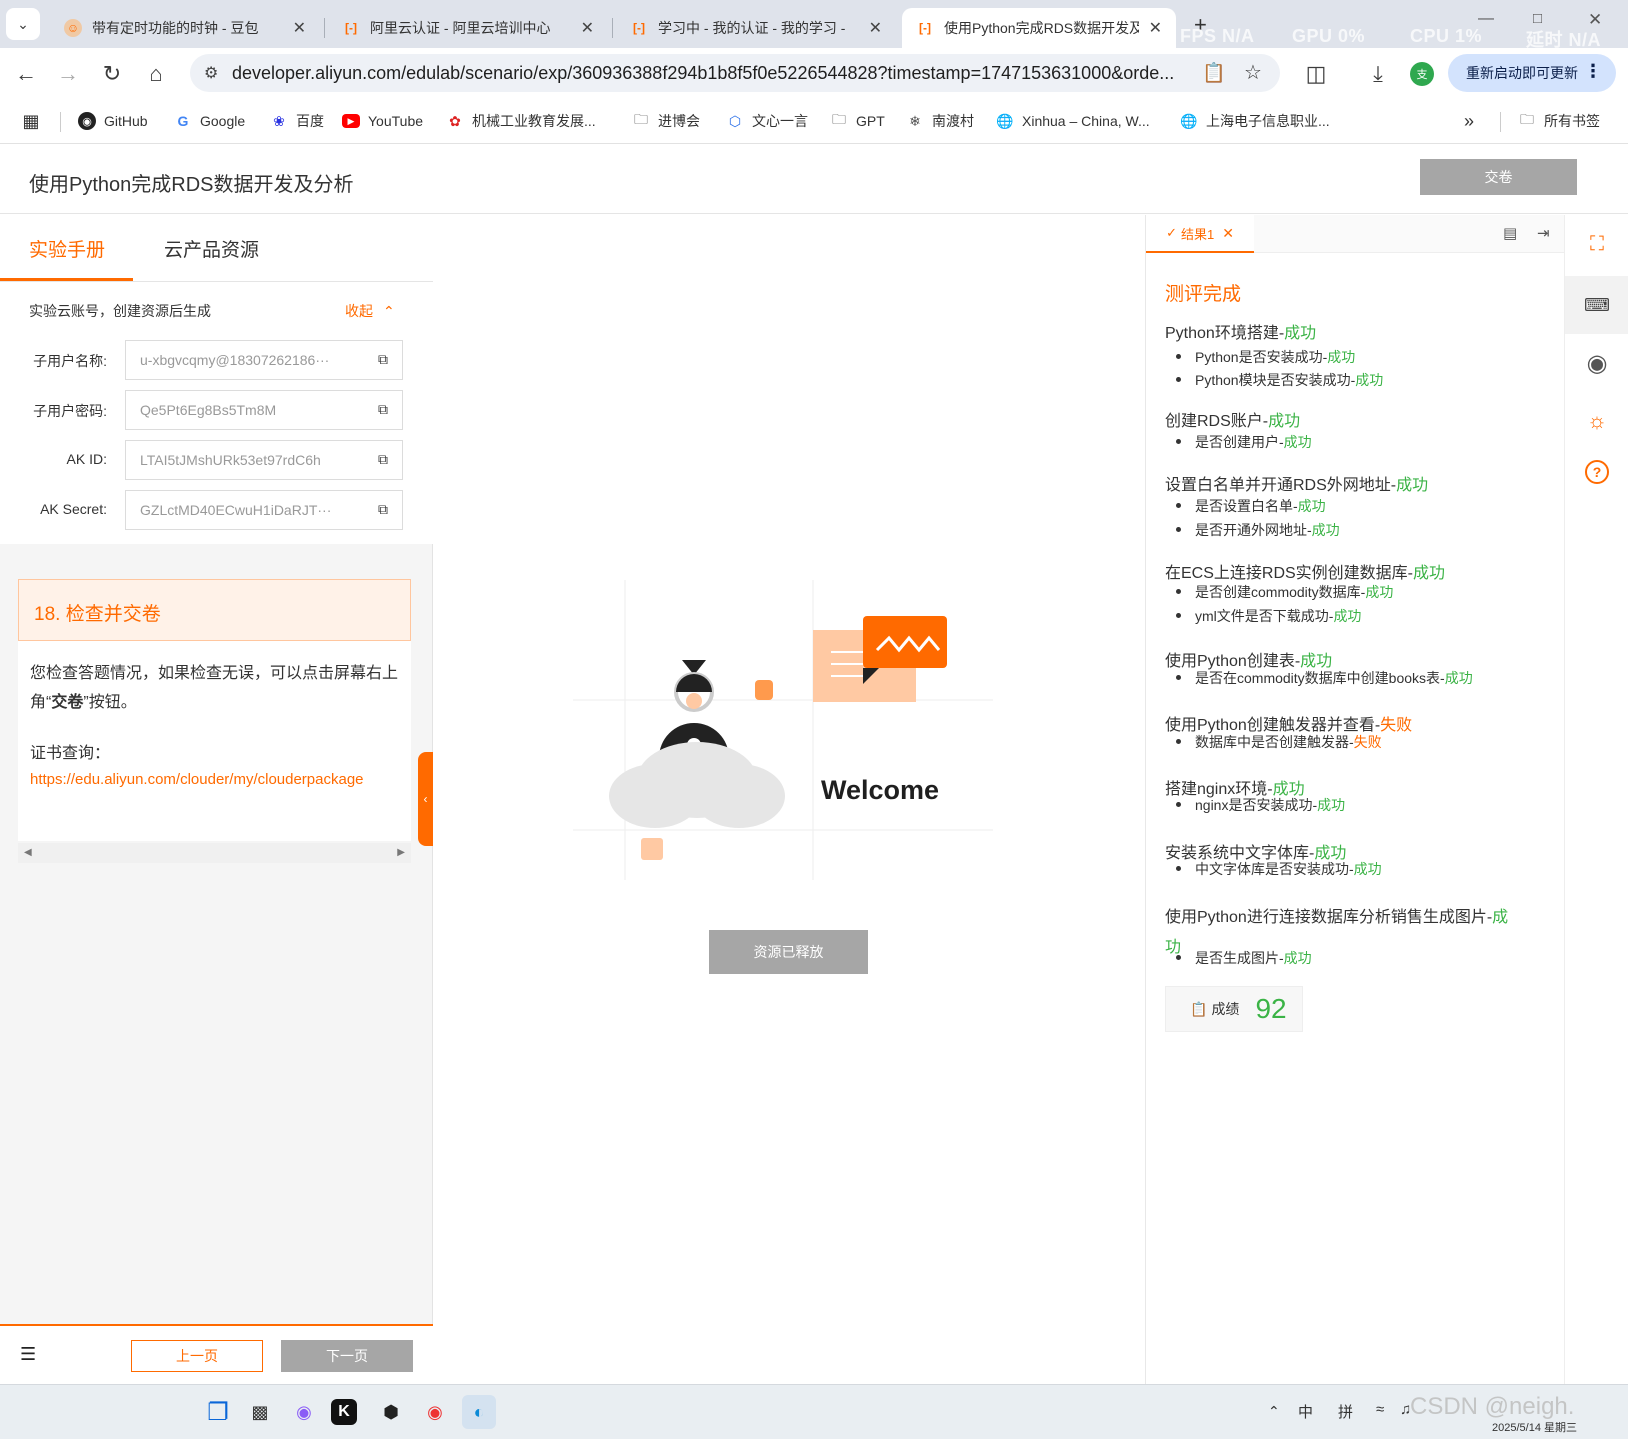 The height and width of the screenshot is (1439, 1628). Describe the element at coordinates (1253, 72) in the screenshot. I see `bookmark-star-icon: ☆` at that location.